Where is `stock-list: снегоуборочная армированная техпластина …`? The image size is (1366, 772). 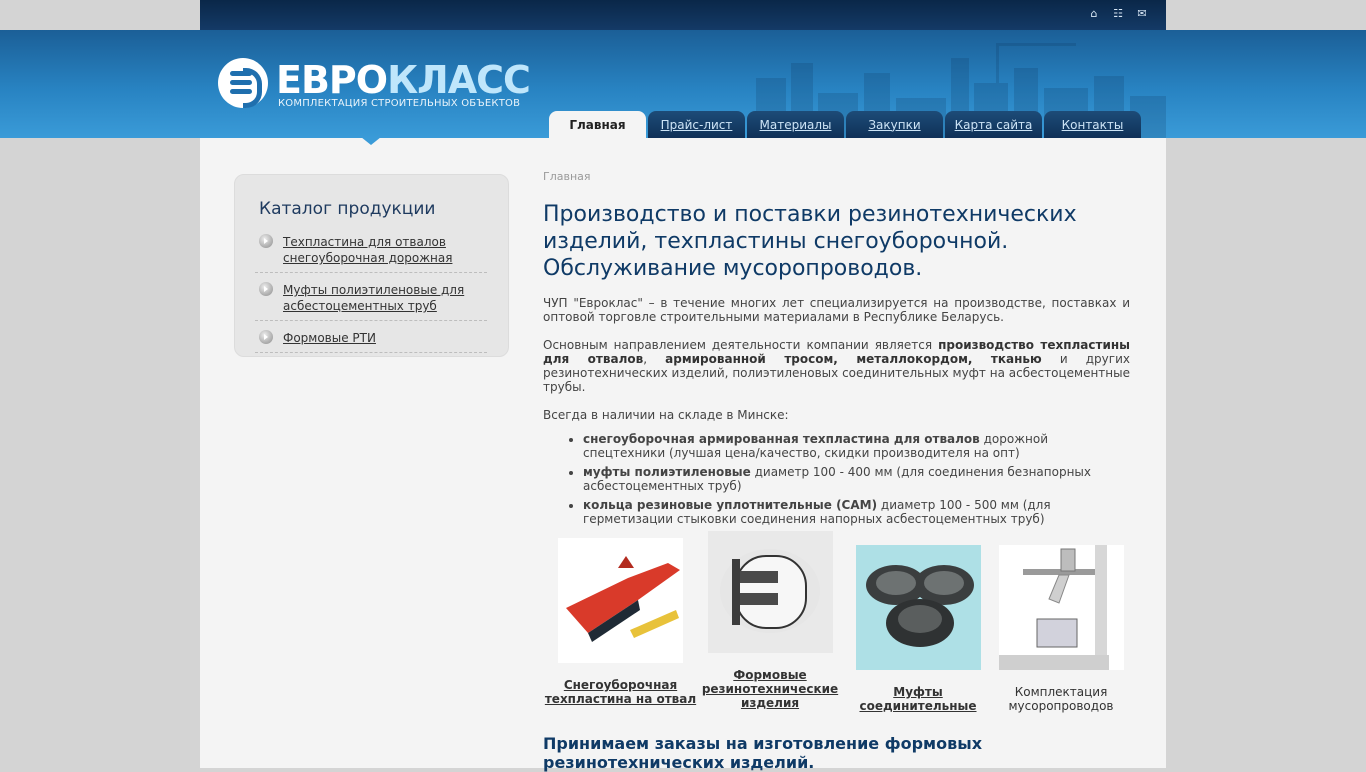 stock-list: снегоуборочная армированная техпластина … is located at coordinates (856, 479).